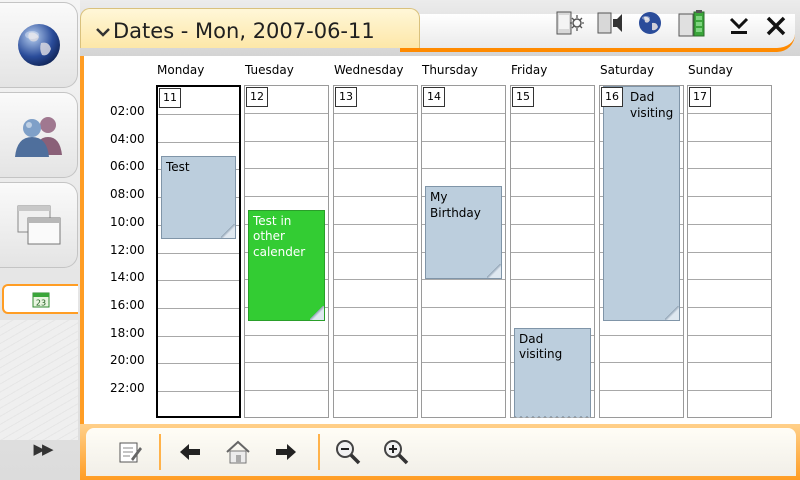 This screenshot has width=800, height=480. What do you see at coordinates (319, 452) in the screenshot?
I see `toolbar-separator` at bounding box center [319, 452].